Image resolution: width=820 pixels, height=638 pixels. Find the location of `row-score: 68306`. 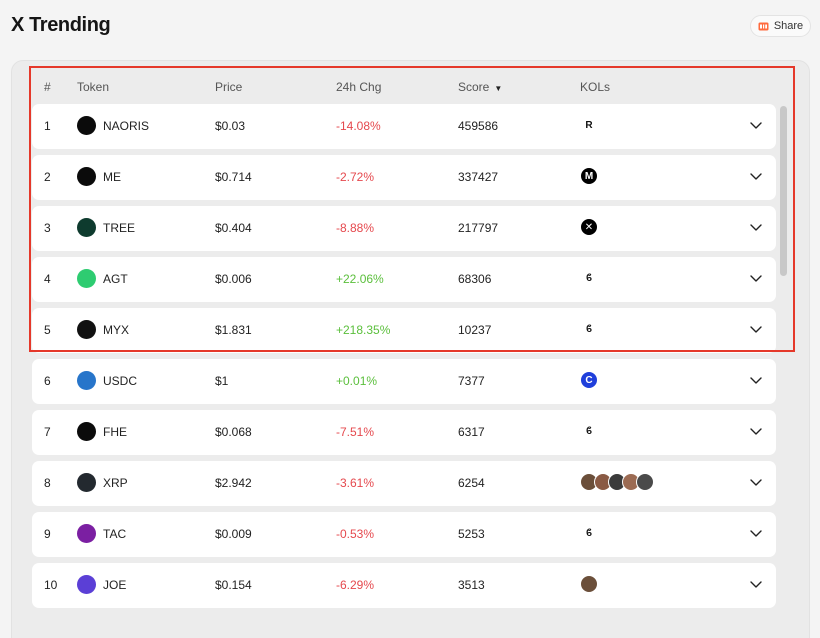

row-score: 68306 is located at coordinates (475, 279).